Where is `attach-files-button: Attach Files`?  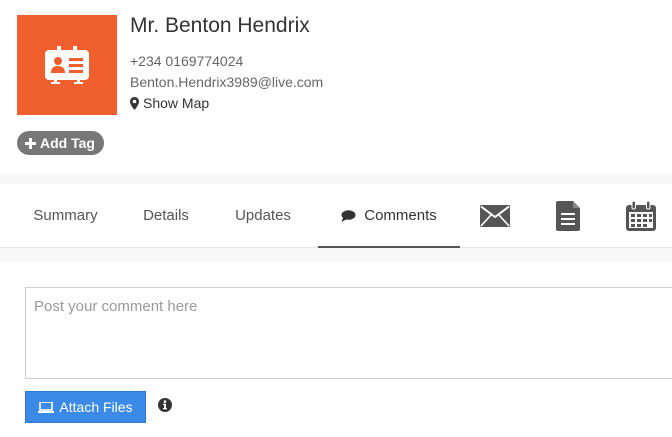
attach-files-button: Attach Files is located at coordinates (85, 407).